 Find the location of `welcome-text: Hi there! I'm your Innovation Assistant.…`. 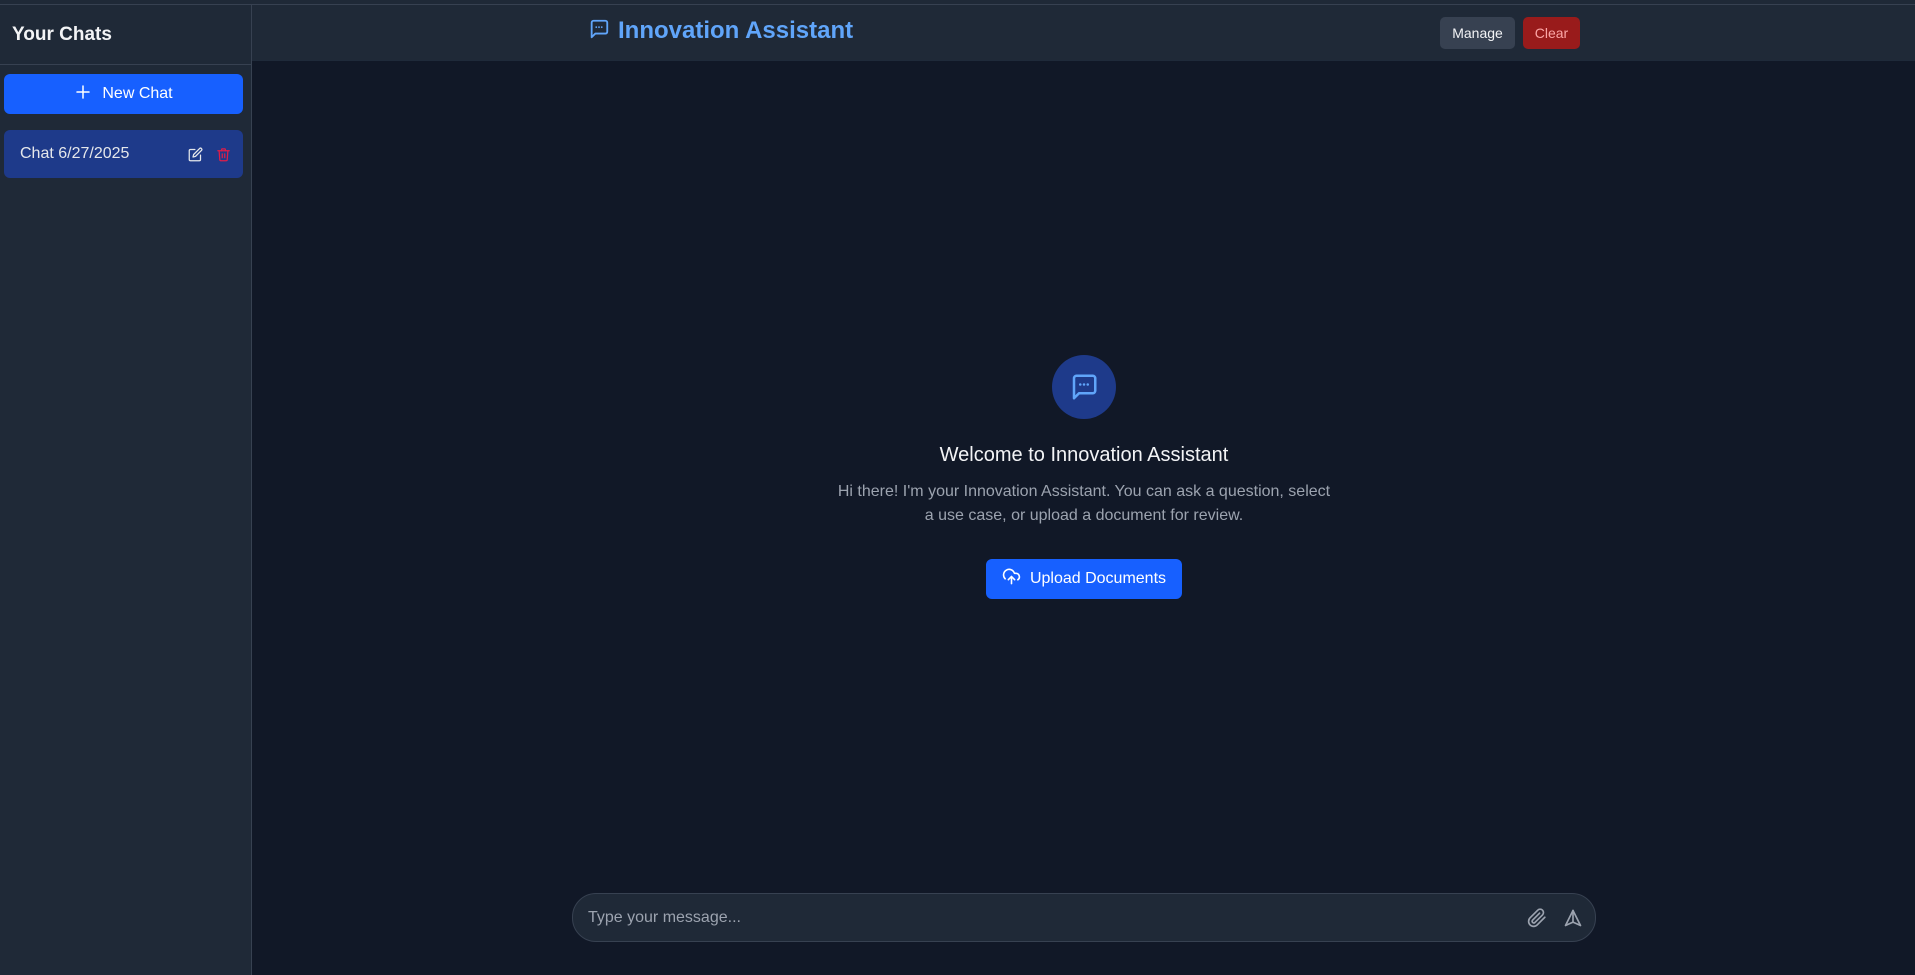

welcome-text: Hi there! I'm your Innovation Assistant.… is located at coordinates (1084, 503).